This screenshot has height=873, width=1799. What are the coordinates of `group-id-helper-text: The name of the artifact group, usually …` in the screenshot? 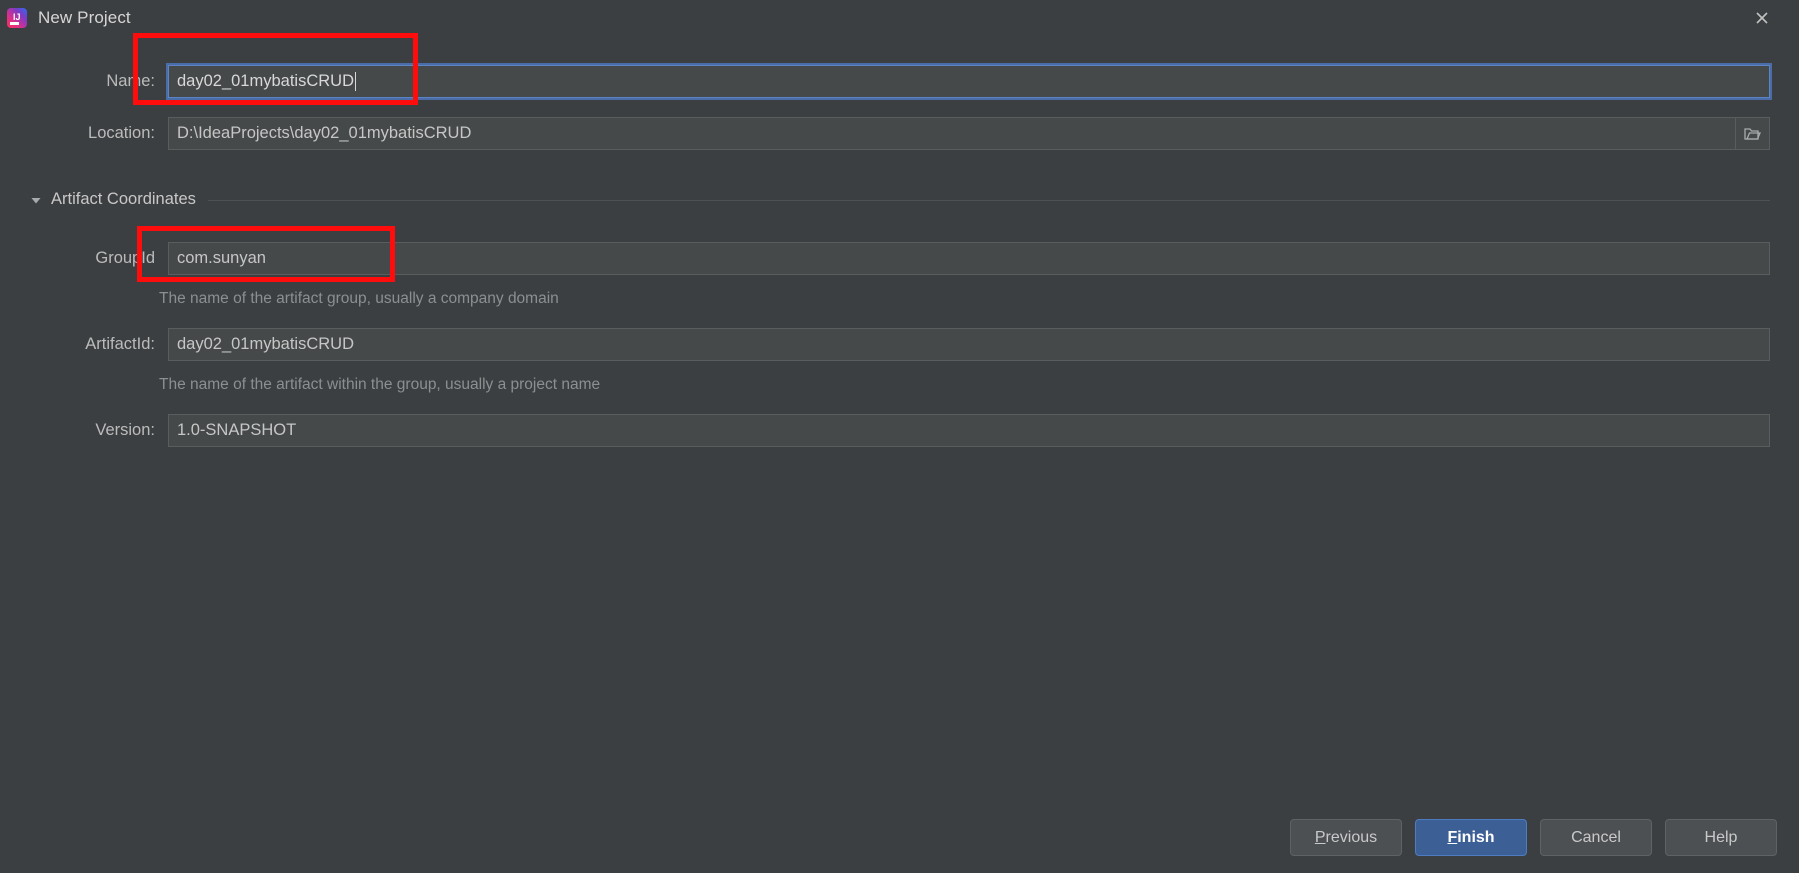 It's located at (359, 298).